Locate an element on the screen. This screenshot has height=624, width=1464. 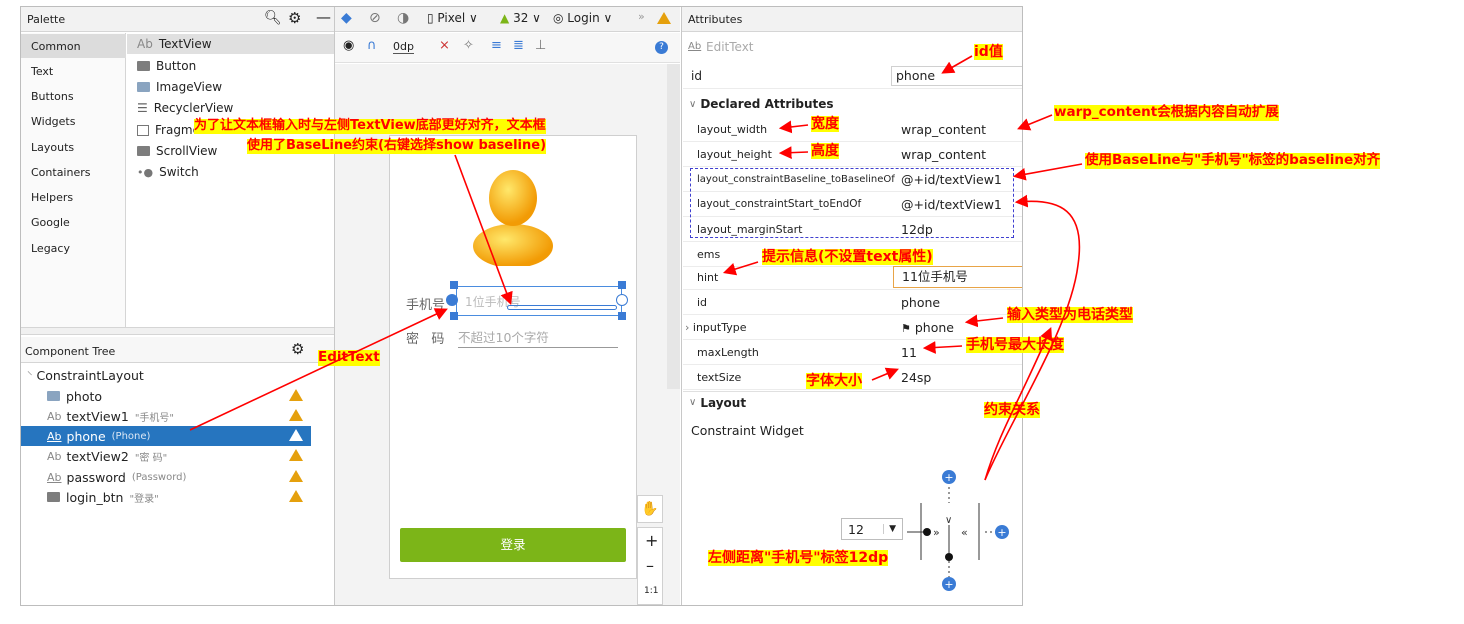
design-toolbar: ◆ ⊘ ◑ ▯ Pixel ∨ ▲ 32 ∨ ◎ Login ∨ » is located at coordinates (507, 19).